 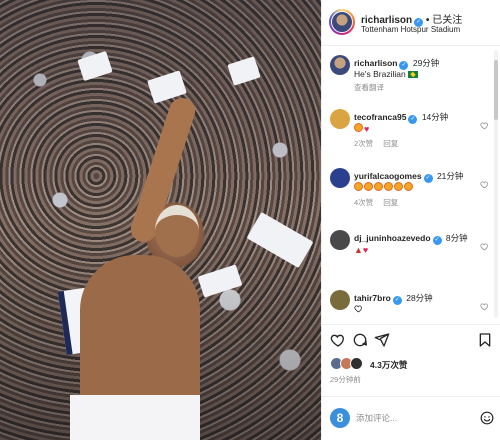 What do you see at coordinates (363, 202) in the screenshot?
I see `comment-likes-count: 4次赞` at bounding box center [363, 202].